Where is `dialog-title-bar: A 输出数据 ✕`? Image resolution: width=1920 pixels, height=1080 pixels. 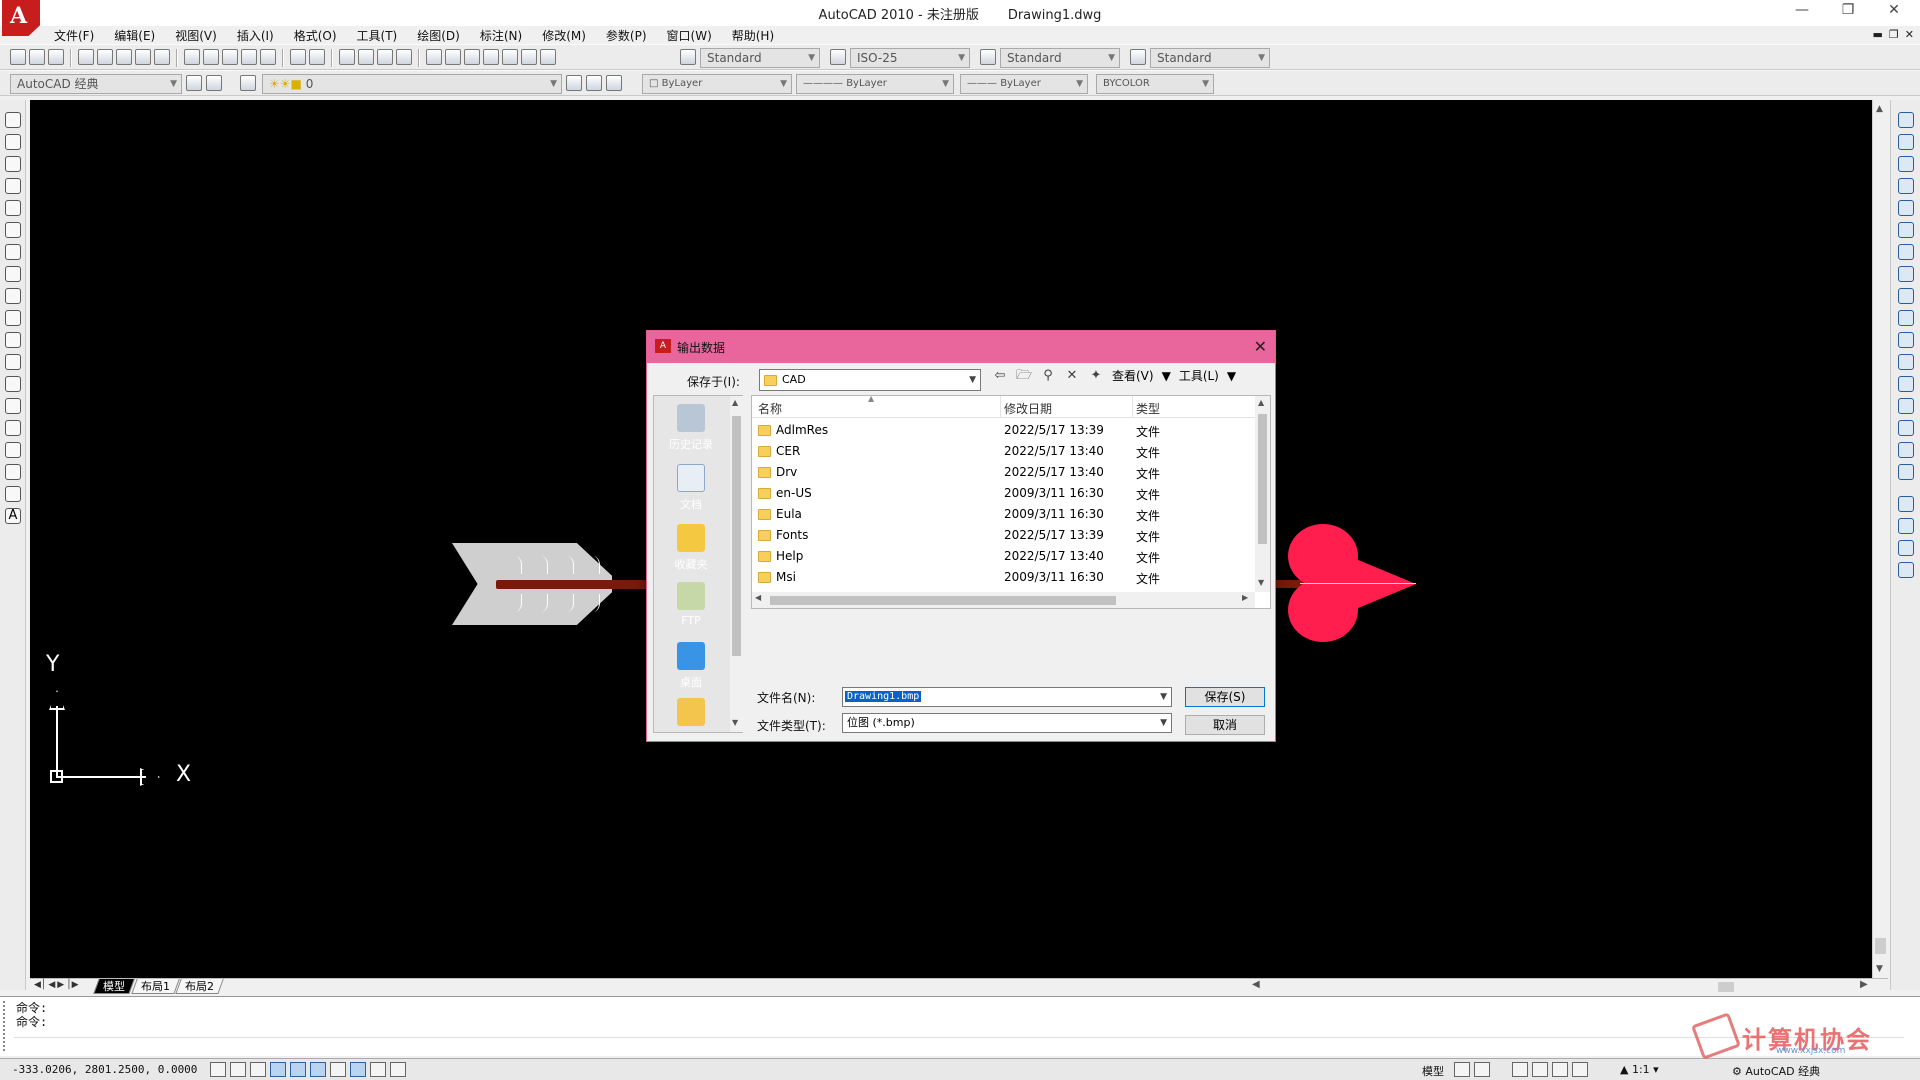 dialog-title-bar: A 输出数据 ✕ is located at coordinates (961, 347).